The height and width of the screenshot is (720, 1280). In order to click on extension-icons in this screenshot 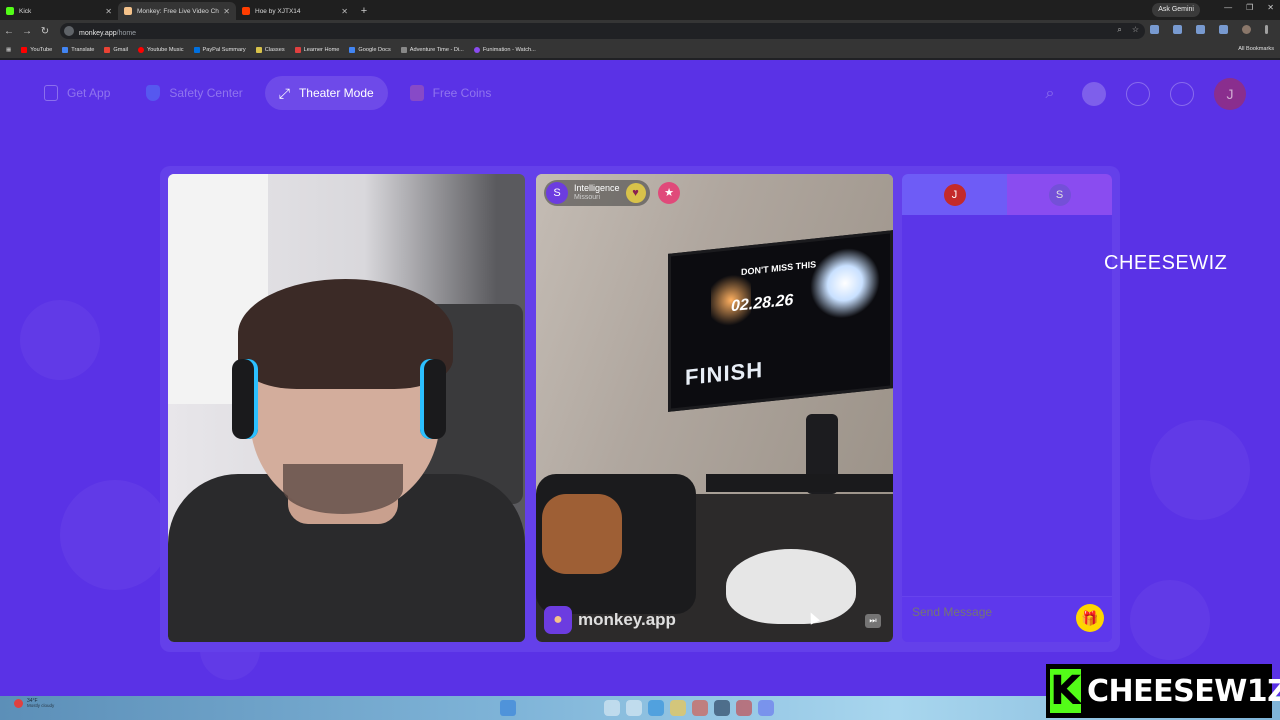, I will do `click(1209, 29)`.